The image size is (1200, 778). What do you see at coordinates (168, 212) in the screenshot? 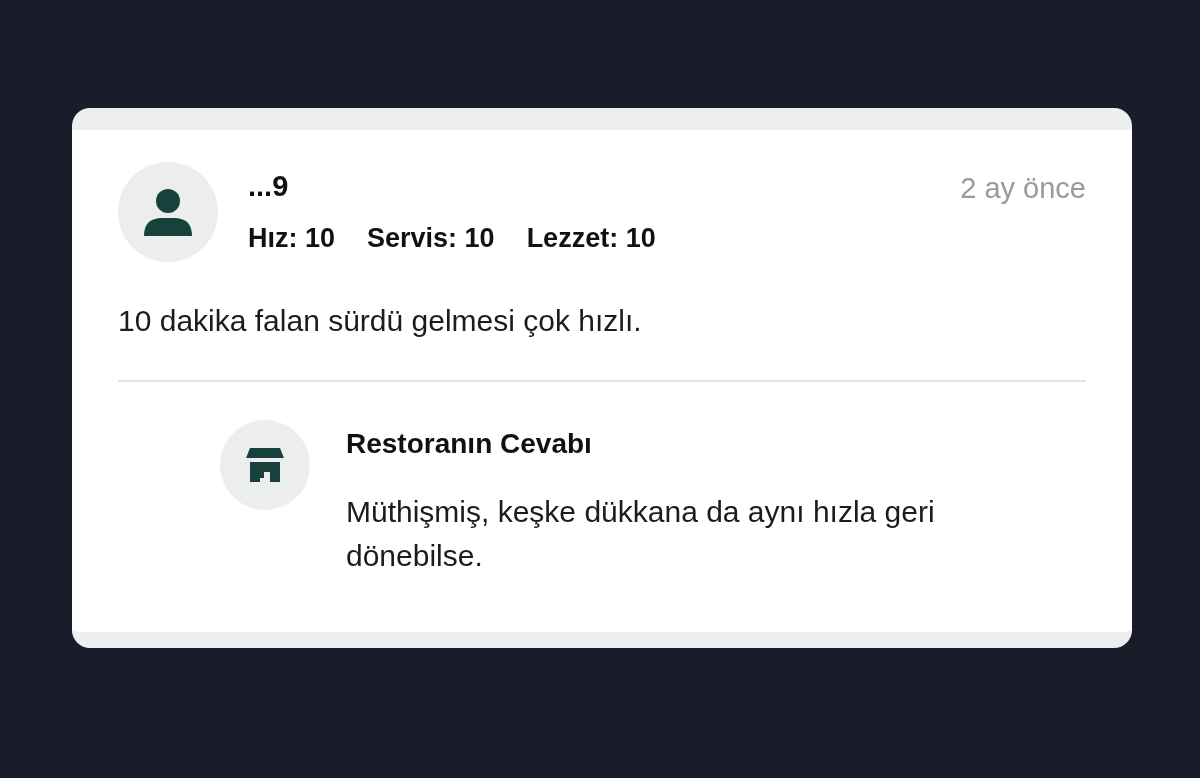
I see `person-icon` at bounding box center [168, 212].